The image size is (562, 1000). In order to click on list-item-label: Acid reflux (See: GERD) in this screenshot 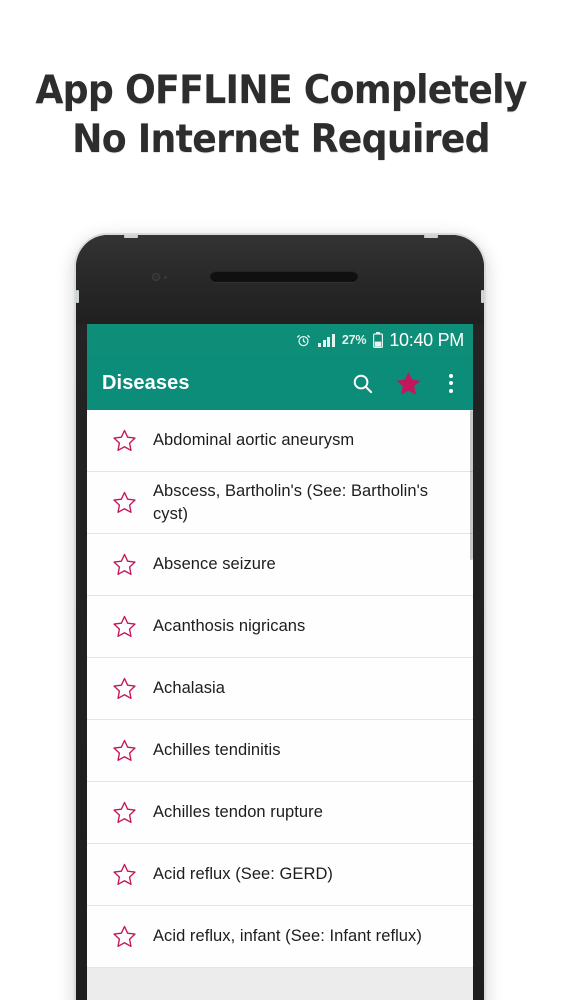, I will do `click(243, 874)`.